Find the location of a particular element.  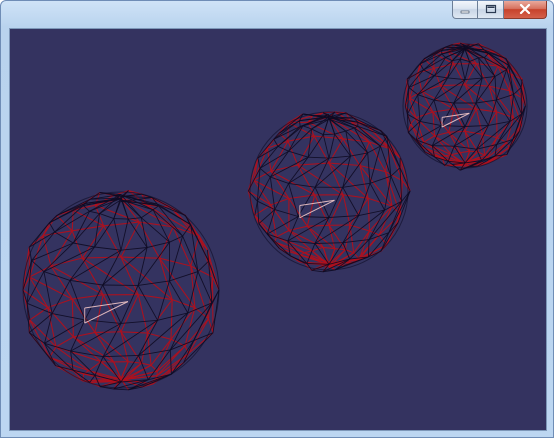

close-button is located at coordinates (525, 10).